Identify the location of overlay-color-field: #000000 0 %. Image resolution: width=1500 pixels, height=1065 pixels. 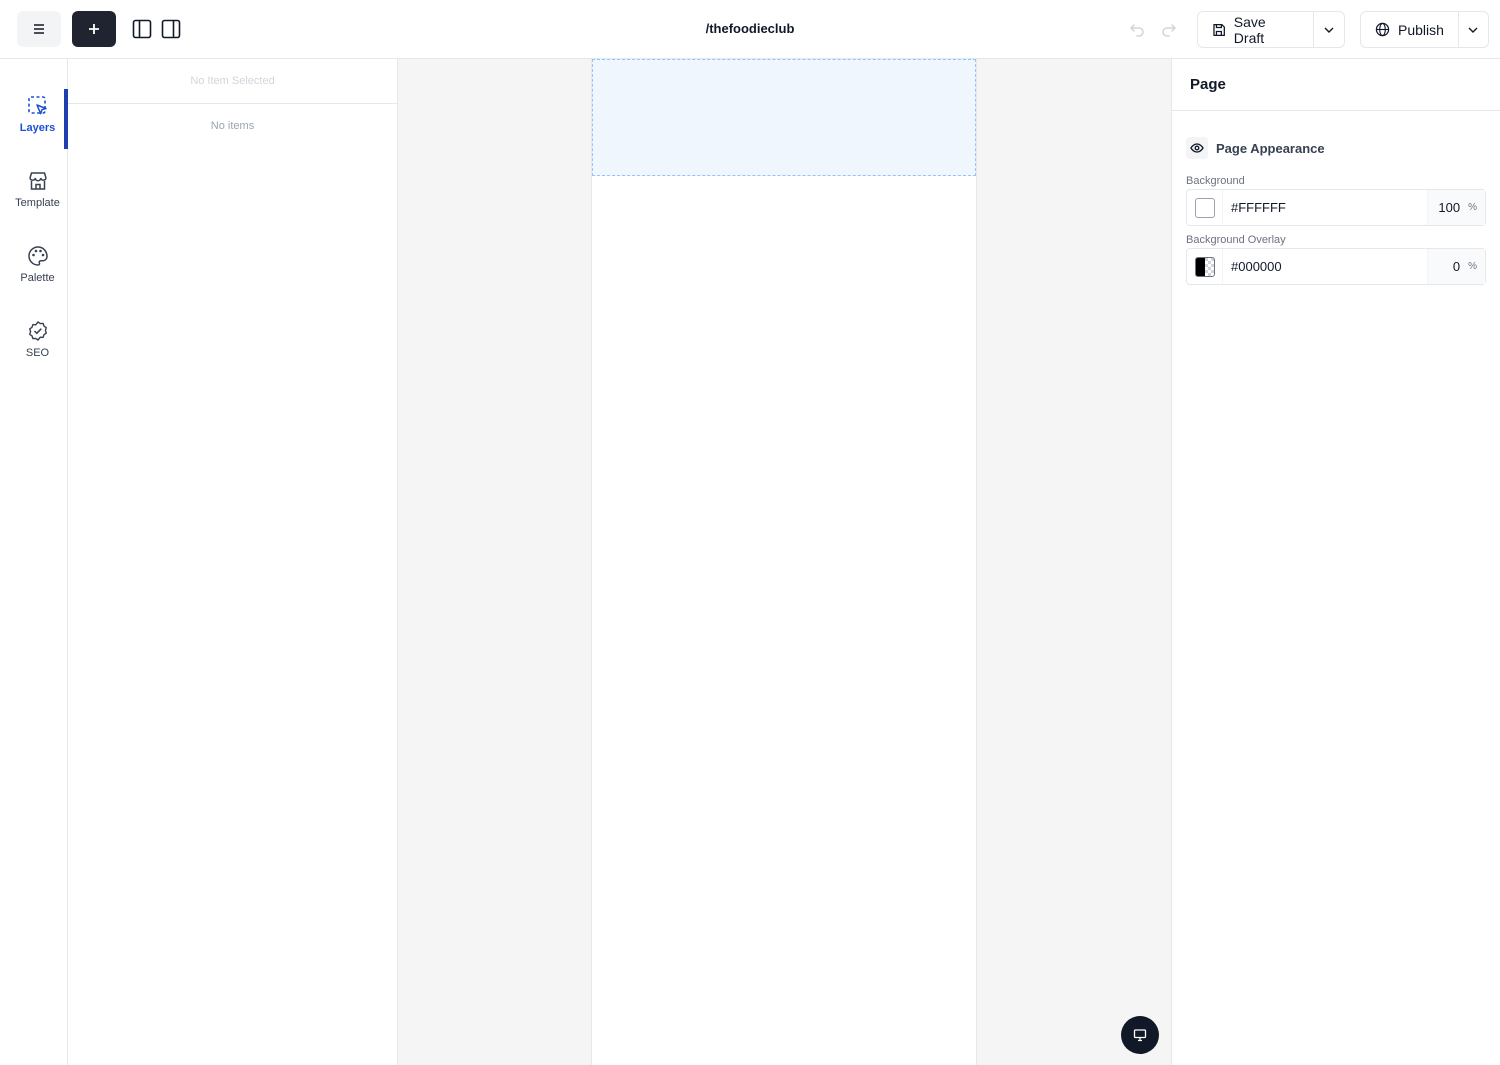
(1336, 266).